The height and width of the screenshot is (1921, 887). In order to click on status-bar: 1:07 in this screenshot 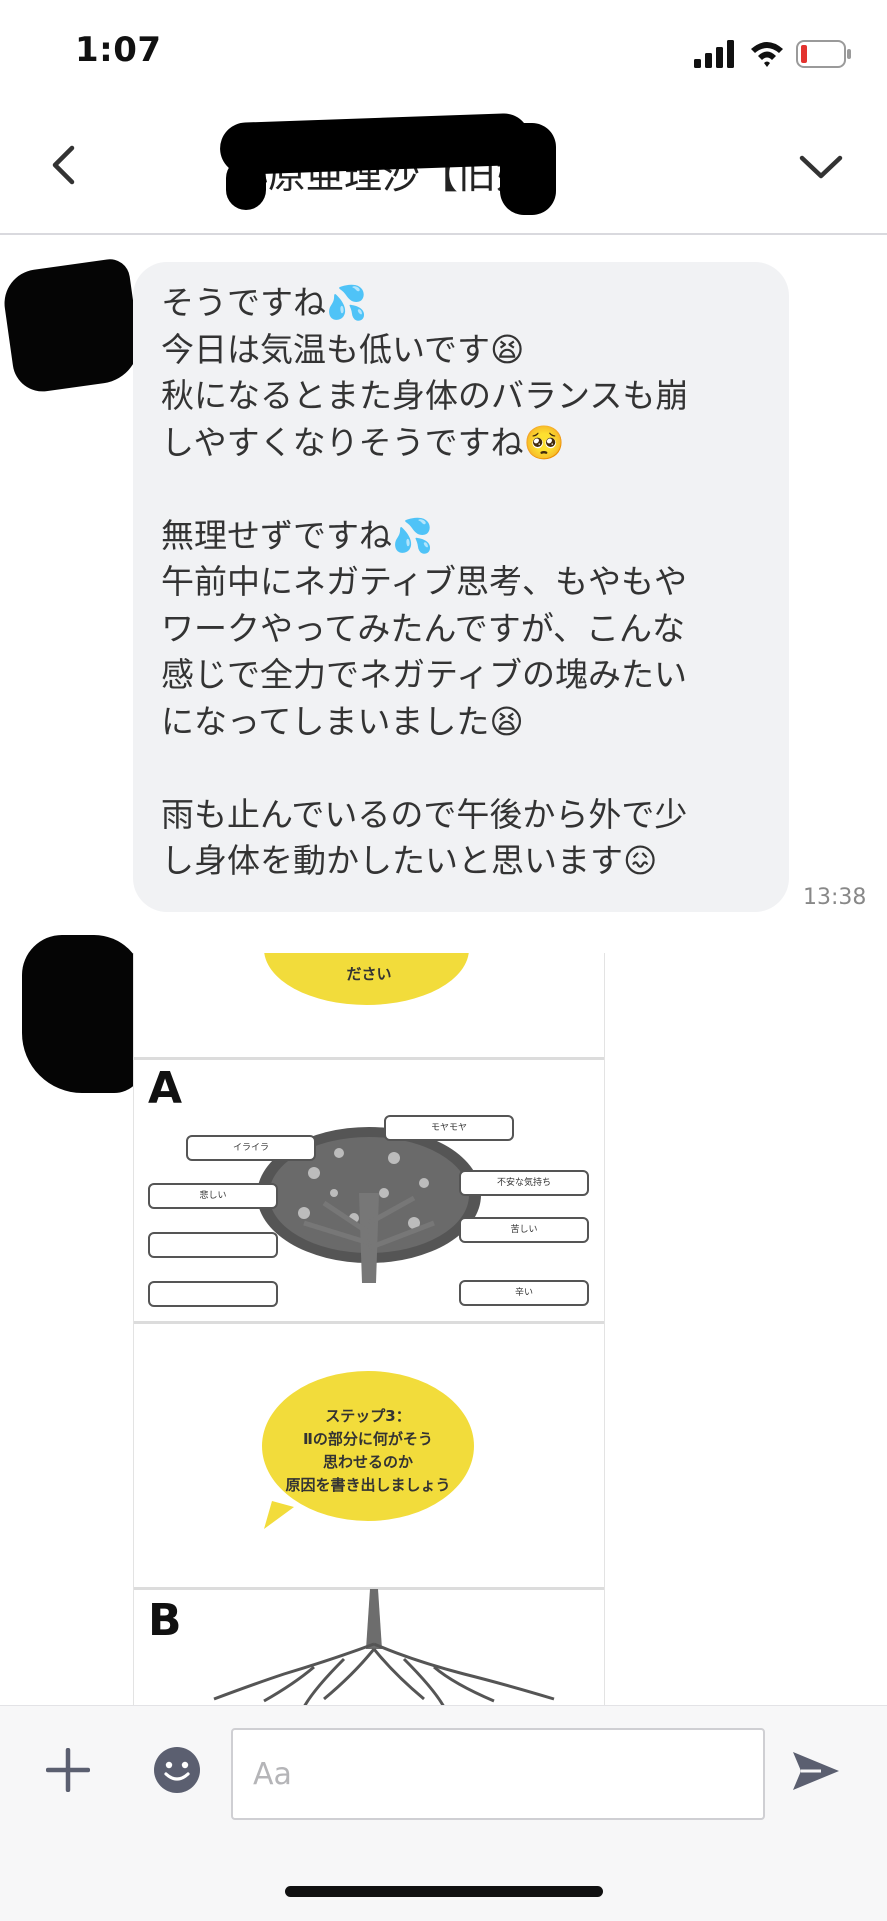, I will do `click(443, 50)`.